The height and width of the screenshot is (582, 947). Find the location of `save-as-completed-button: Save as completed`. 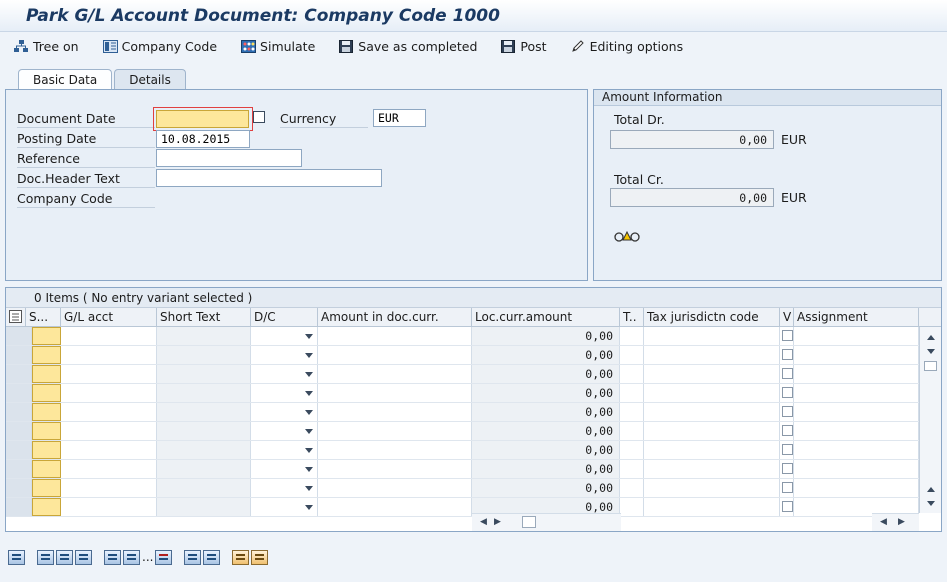

save-as-completed-button: Save as completed is located at coordinates (408, 46).